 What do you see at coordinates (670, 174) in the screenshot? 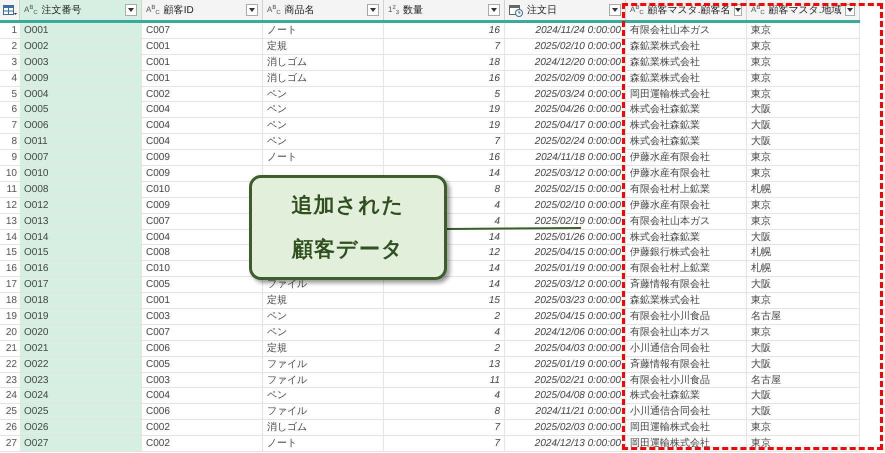
I see `table-cell: 伊藤水産有限会社` at bounding box center [670, 174].